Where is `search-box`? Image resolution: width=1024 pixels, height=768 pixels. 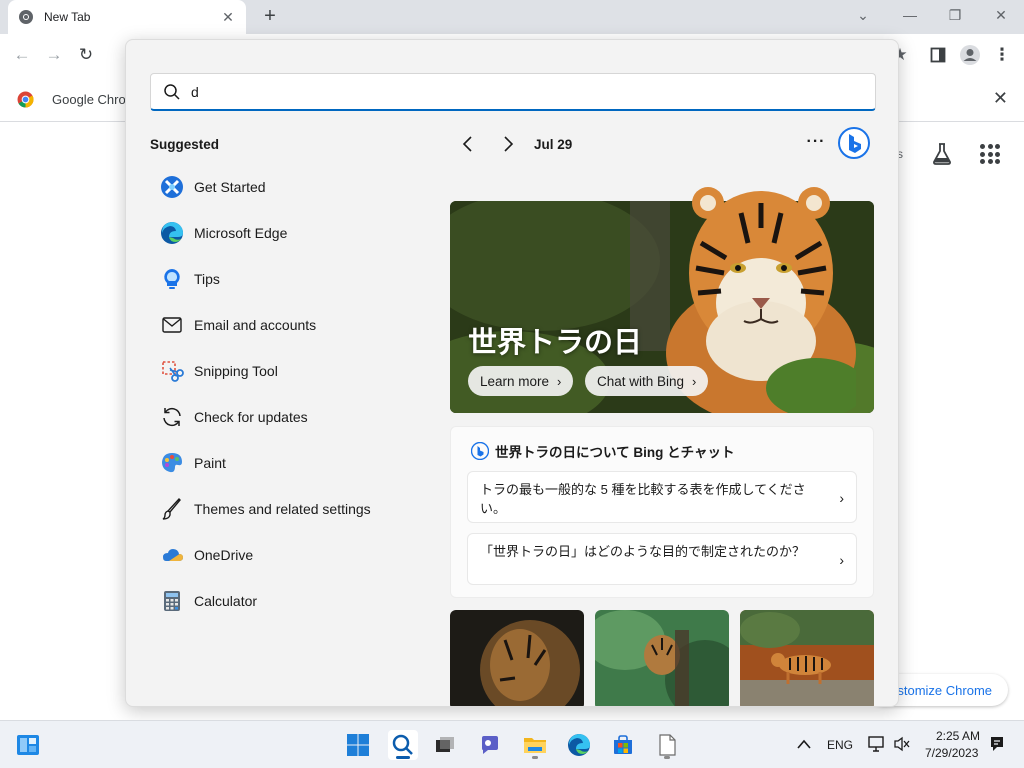 search-box is located at coordinates (513, 92).